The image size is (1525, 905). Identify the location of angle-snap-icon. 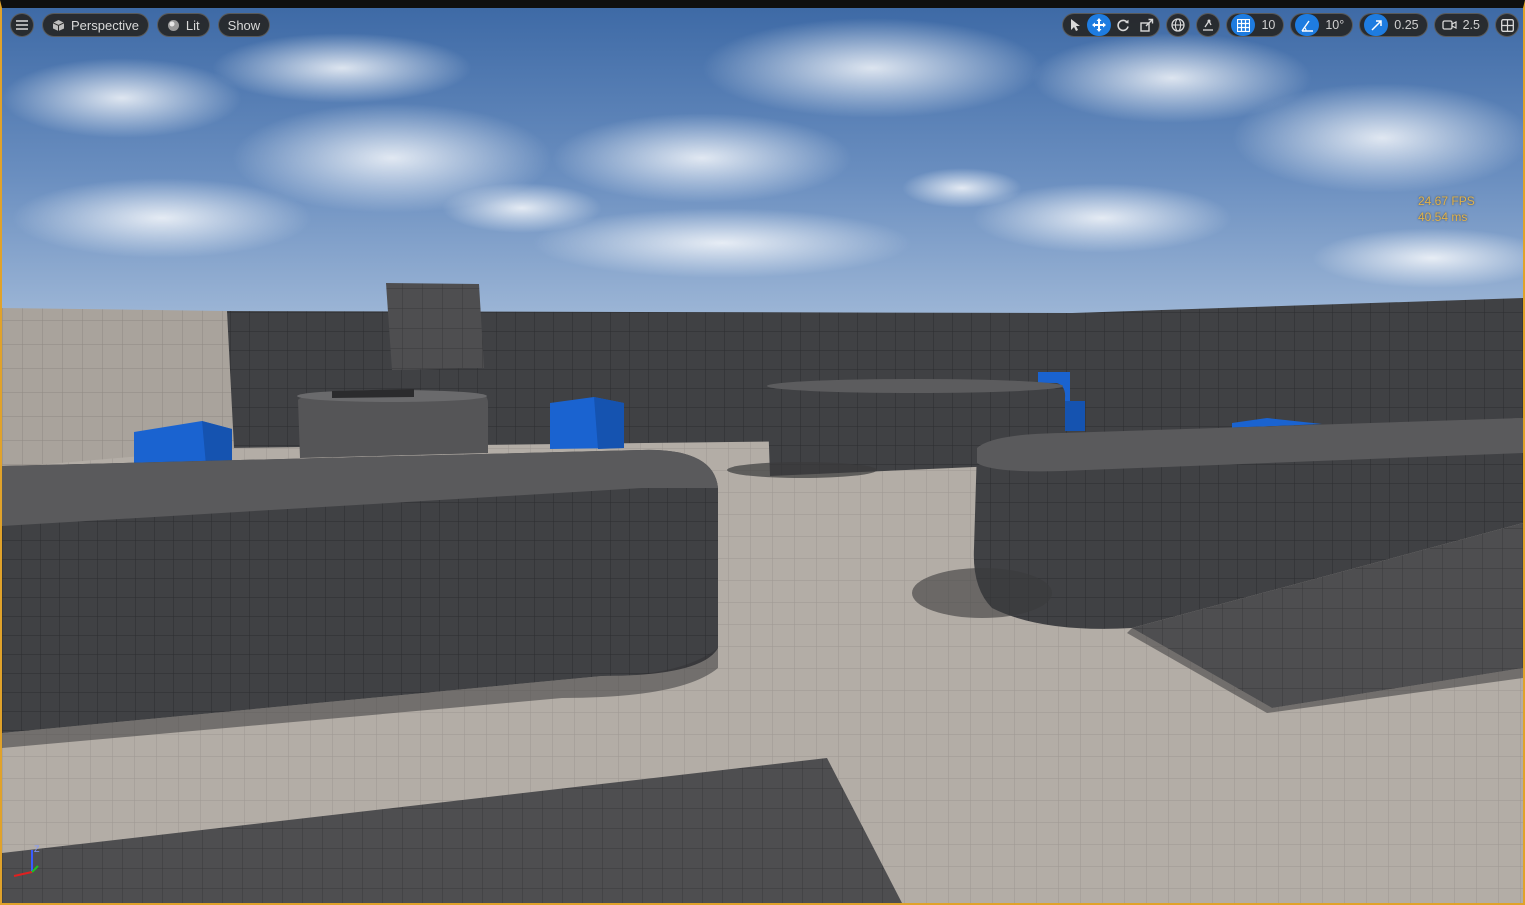
(1307, 25).